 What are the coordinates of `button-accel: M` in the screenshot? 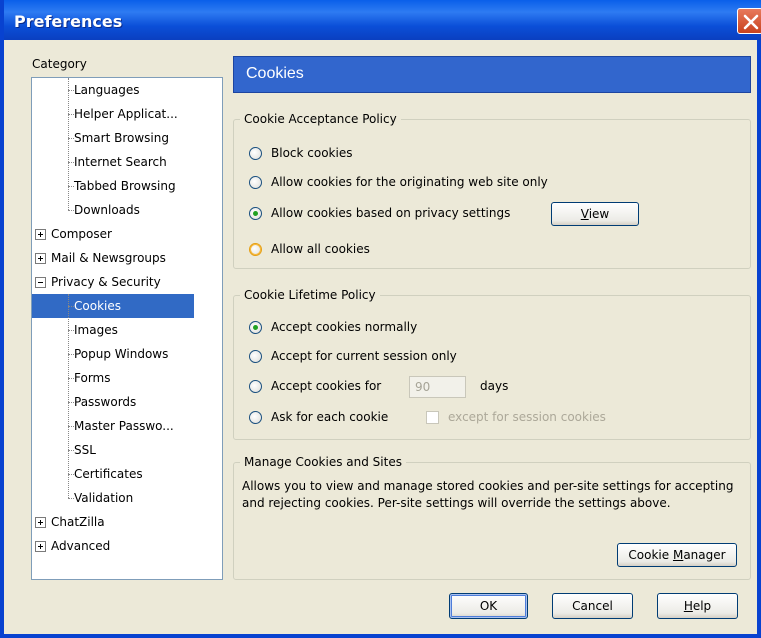 It's located at (678, 555).